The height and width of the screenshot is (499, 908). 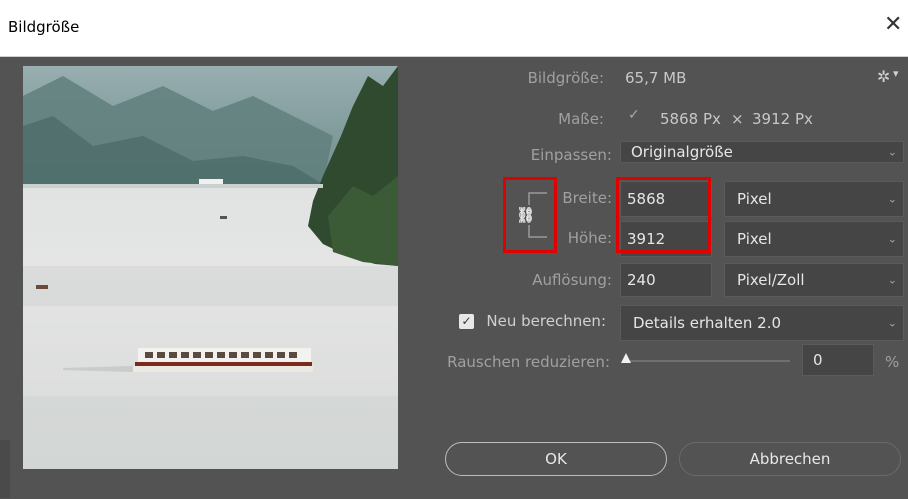 I want to click on ok-button: OK, so click(x=556, y=459).